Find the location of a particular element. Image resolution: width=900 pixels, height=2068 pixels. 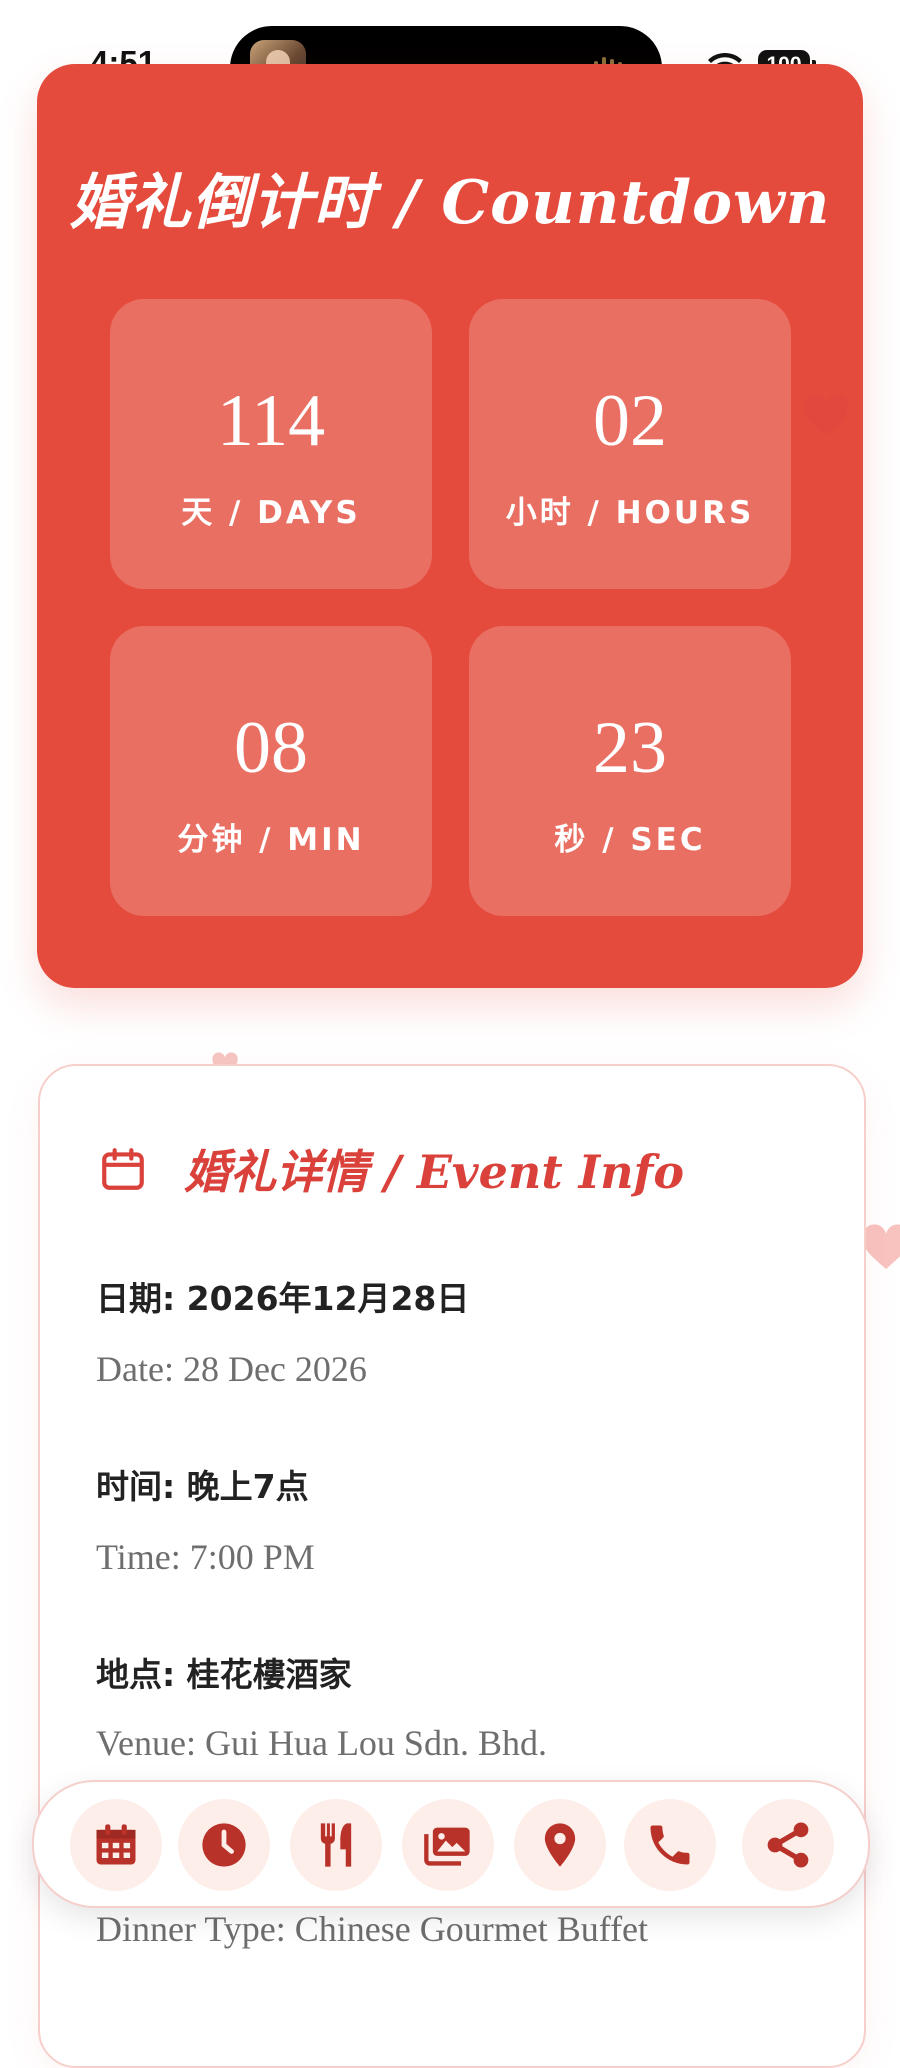

gallery-icon is located at coordinates (447, 1846).